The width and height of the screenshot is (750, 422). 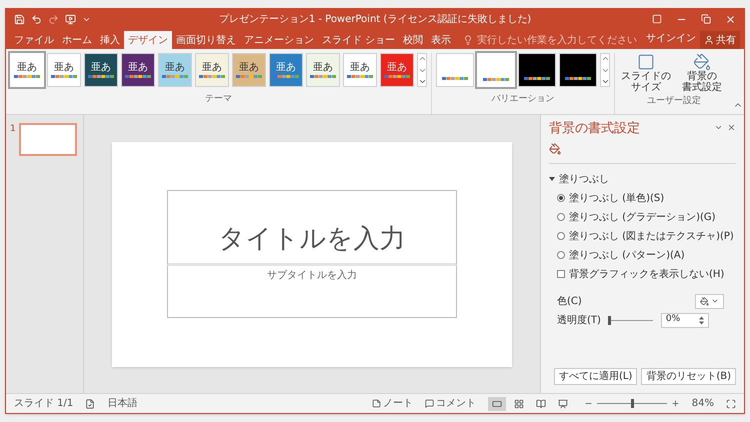 What do you see at coordinates (718, 127) in the screenshot?
I see `pane-options-icon` at bounding box center [718, 127].